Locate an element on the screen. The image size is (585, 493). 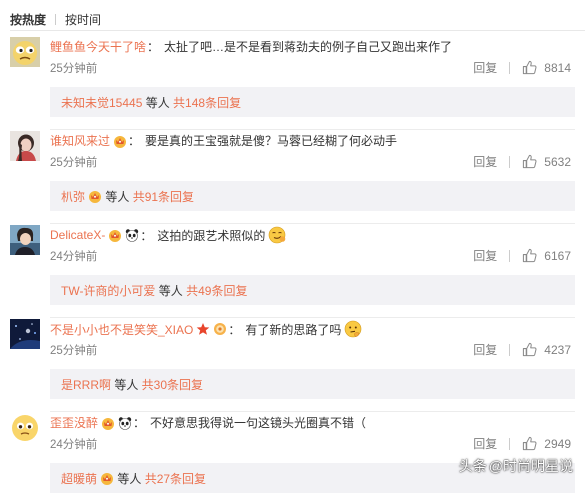
more-replies-link: 共148条回复 is located at coordinates (207, 102).